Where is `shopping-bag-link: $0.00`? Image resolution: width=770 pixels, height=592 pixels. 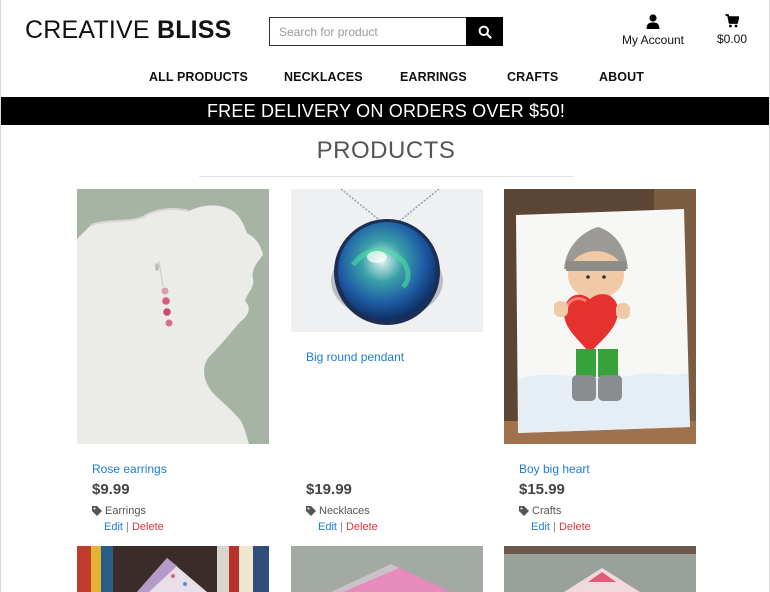 shopping-bag-link: $0.00 is located at coordinates (732, 30).